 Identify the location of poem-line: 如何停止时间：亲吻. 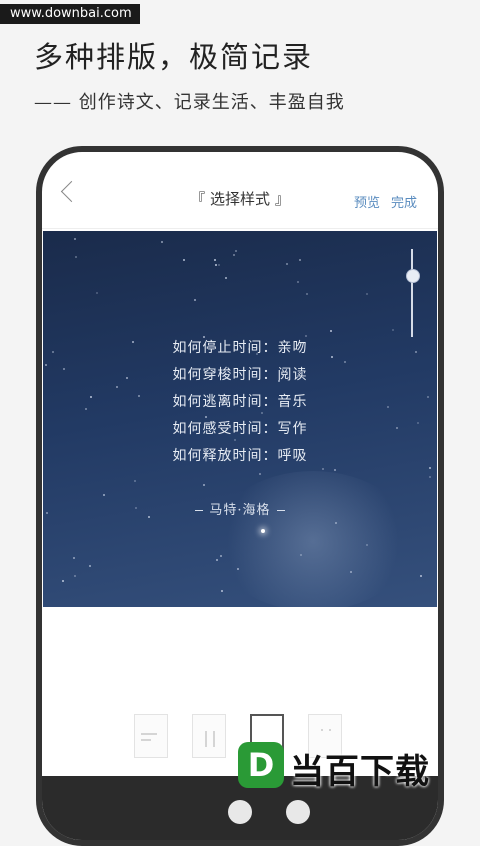
(240, 348).